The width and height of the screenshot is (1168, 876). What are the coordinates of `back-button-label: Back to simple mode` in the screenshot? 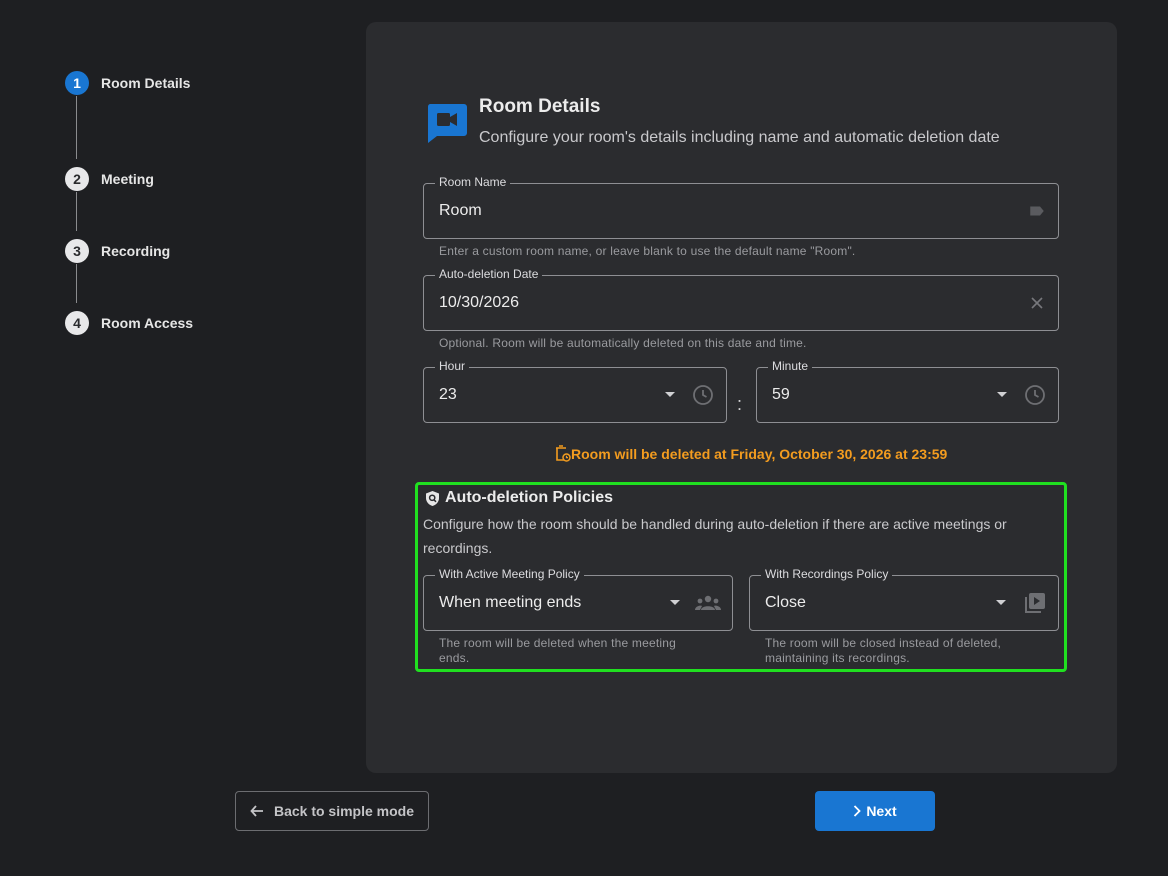 It's located at (344, 811).